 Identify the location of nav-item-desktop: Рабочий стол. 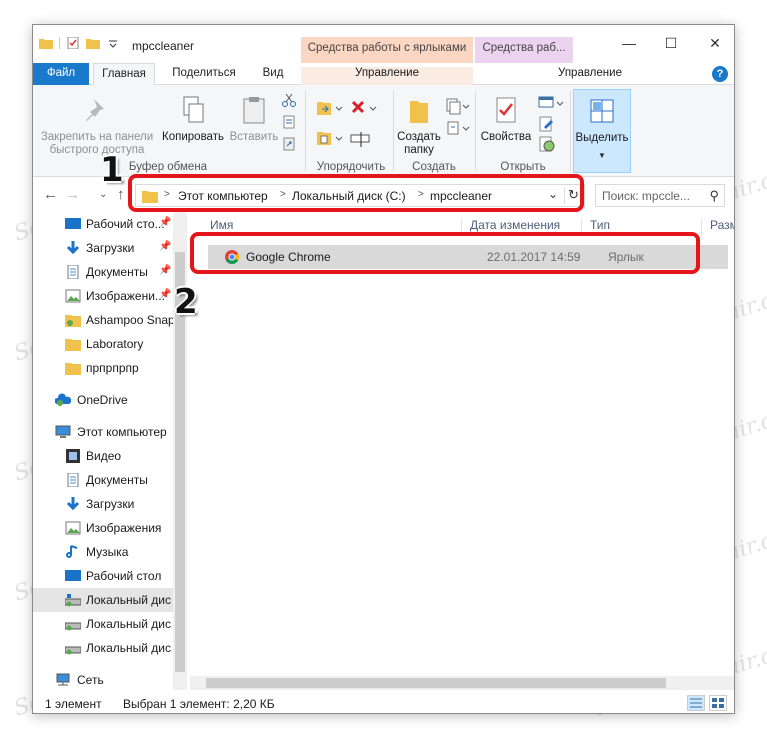
(103, 576).